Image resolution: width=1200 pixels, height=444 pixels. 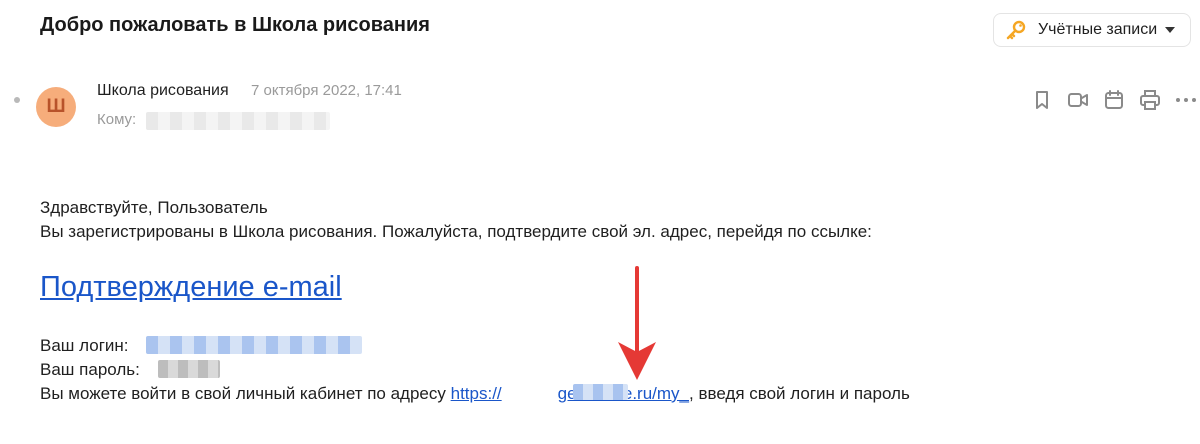 I want to click on calendar-button, so click(x=1114, y=100).